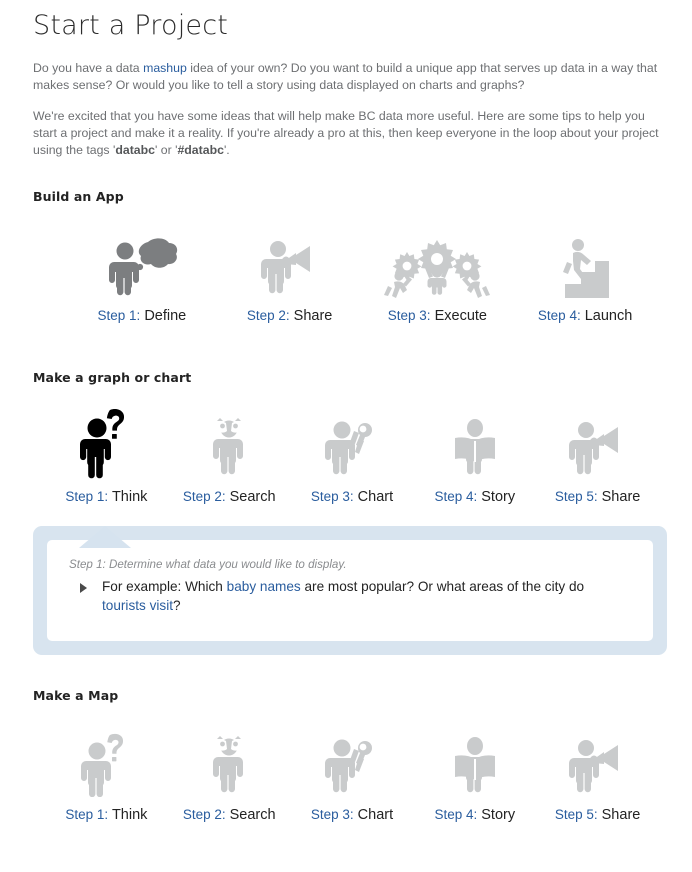 The width and height of the screenshot is (692, 872). What do you see at coordinates (83, 588) in the screenshot?
I see `triangle-bullet-icon` at bounding box center [83, 588].